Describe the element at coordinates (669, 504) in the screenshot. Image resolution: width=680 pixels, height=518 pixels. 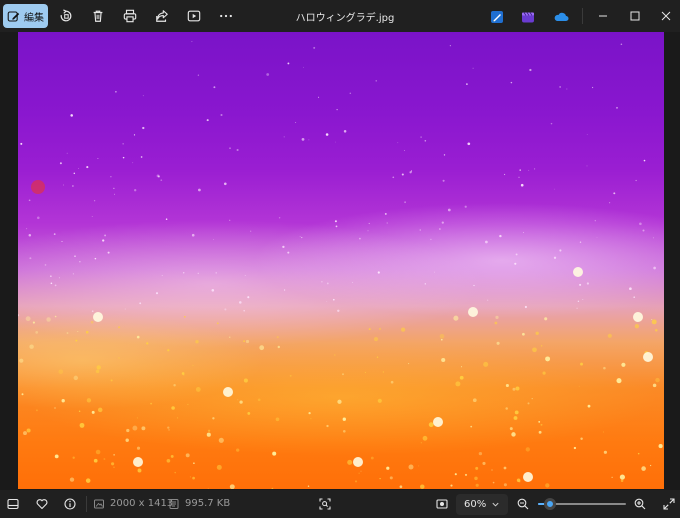
I see `fullscreen-icon` at that location.